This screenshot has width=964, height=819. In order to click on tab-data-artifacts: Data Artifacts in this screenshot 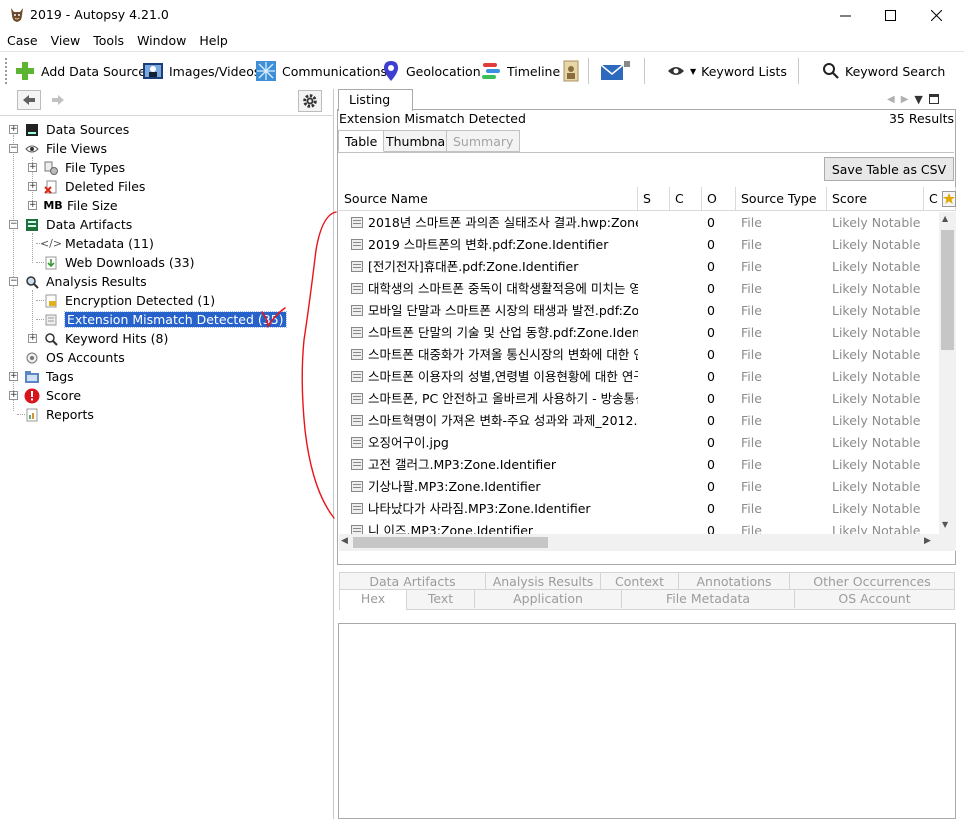, I will do `click(413, 582)`.